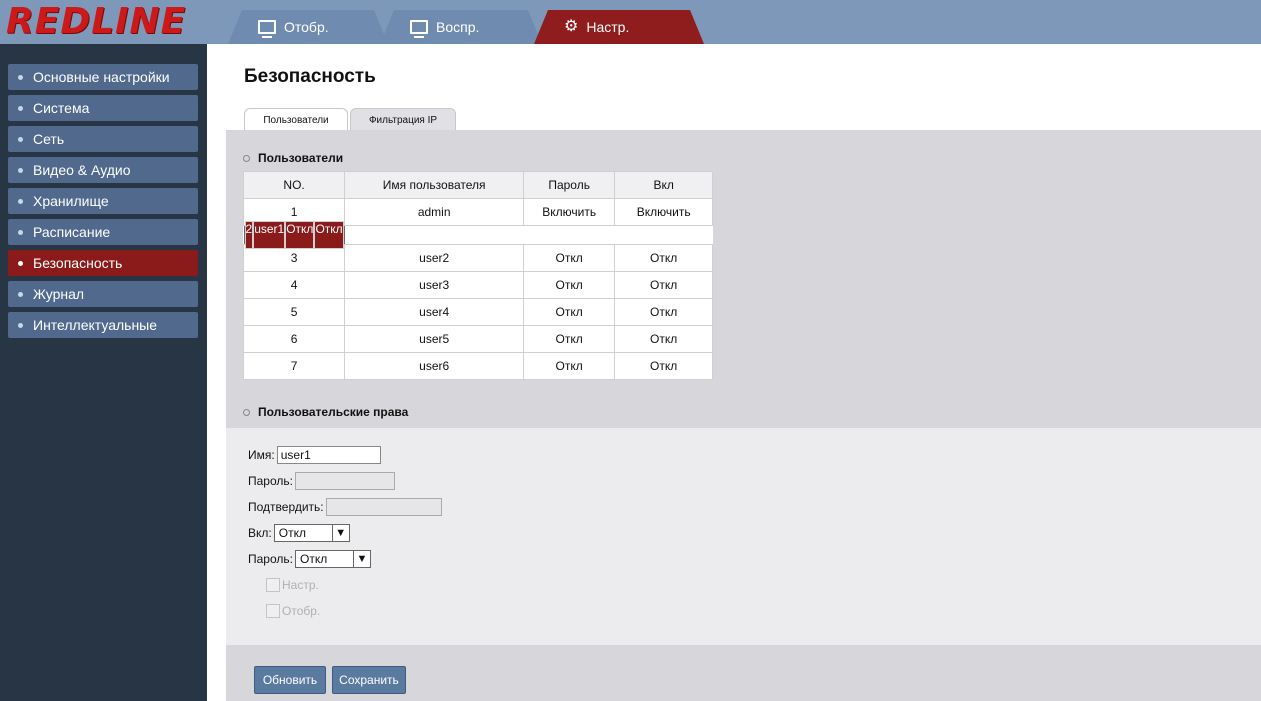 The width and height of the screenshot is (1261, 701). Describe the element at coordinates (403, 119) in the screenshot. I see `tab-ip-filter: Фильтрация IP` at that location.